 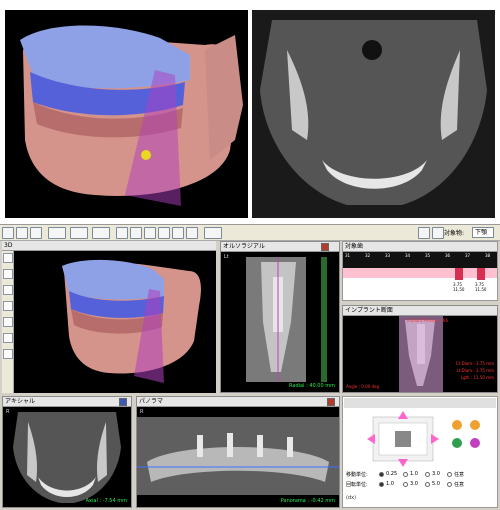 I want to click on panel-ortho-close-icon, so click(x=325, y=247).